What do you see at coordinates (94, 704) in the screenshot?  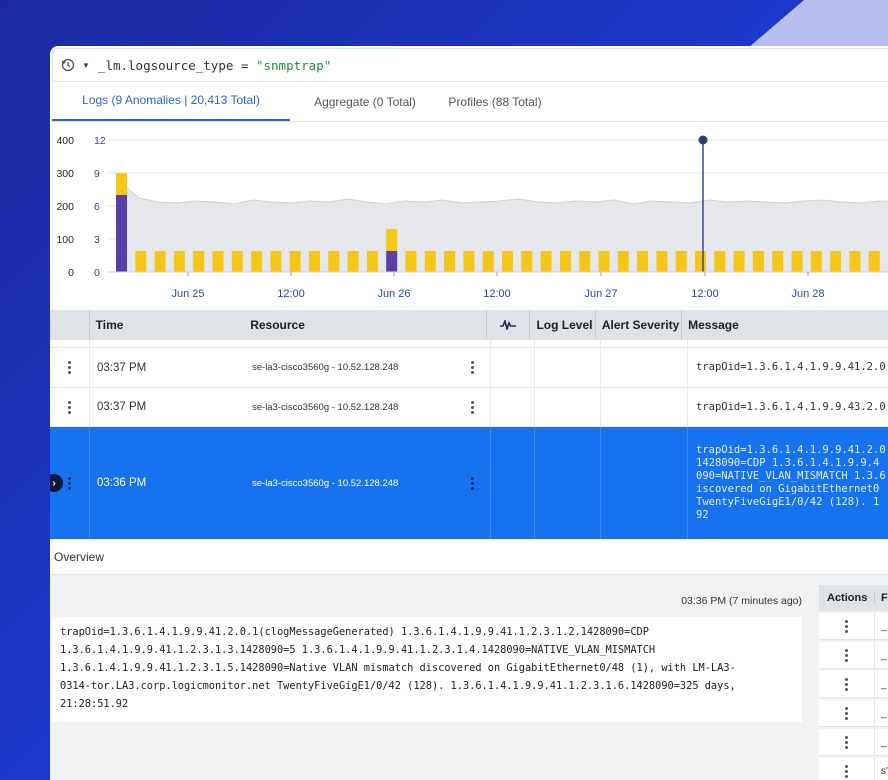 I see `overview-message-line: 21:28:51.92` at bounding box center [94, 704].